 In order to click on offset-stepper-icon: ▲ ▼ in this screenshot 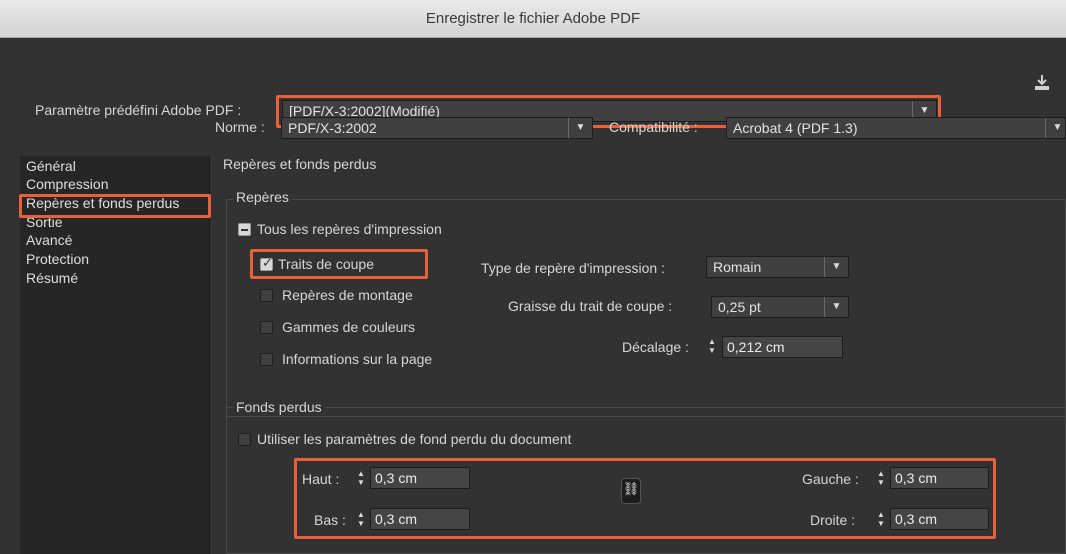, I will do `click(712, 347)`.